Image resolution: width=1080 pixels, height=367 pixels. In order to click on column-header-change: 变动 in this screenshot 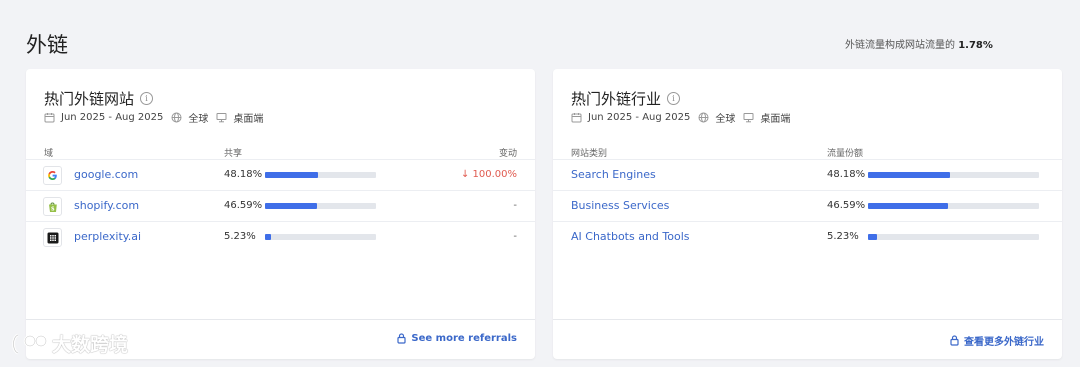, I will do `click(508, 152)`.